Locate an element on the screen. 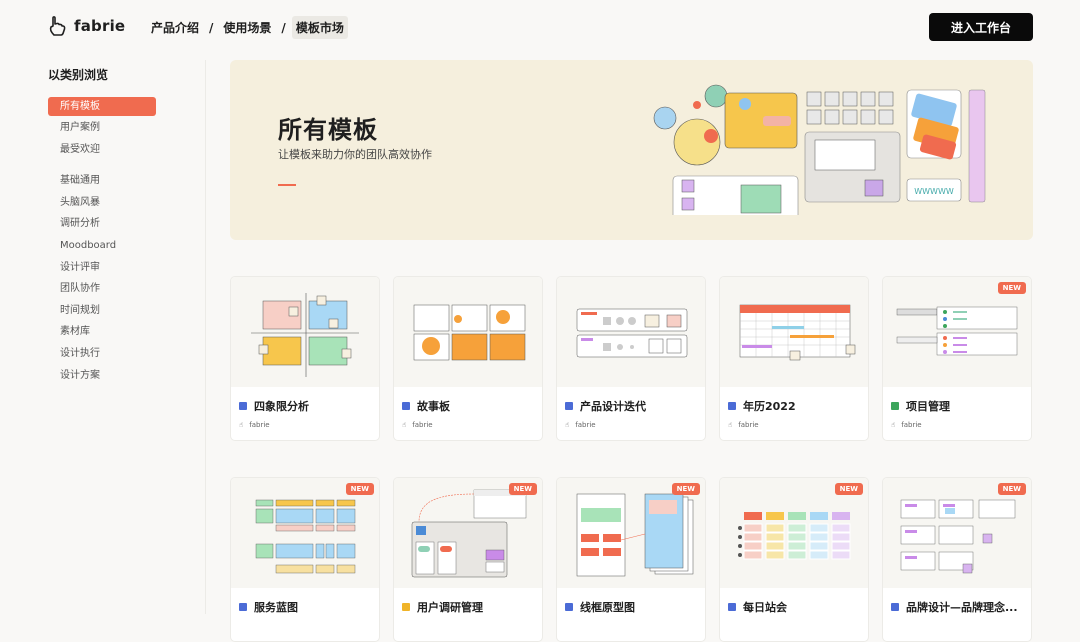 The height and width of the screenshot is (642, 1080). sidebar-item-proposal: 设计方案 is located at coordinates (102, 378).